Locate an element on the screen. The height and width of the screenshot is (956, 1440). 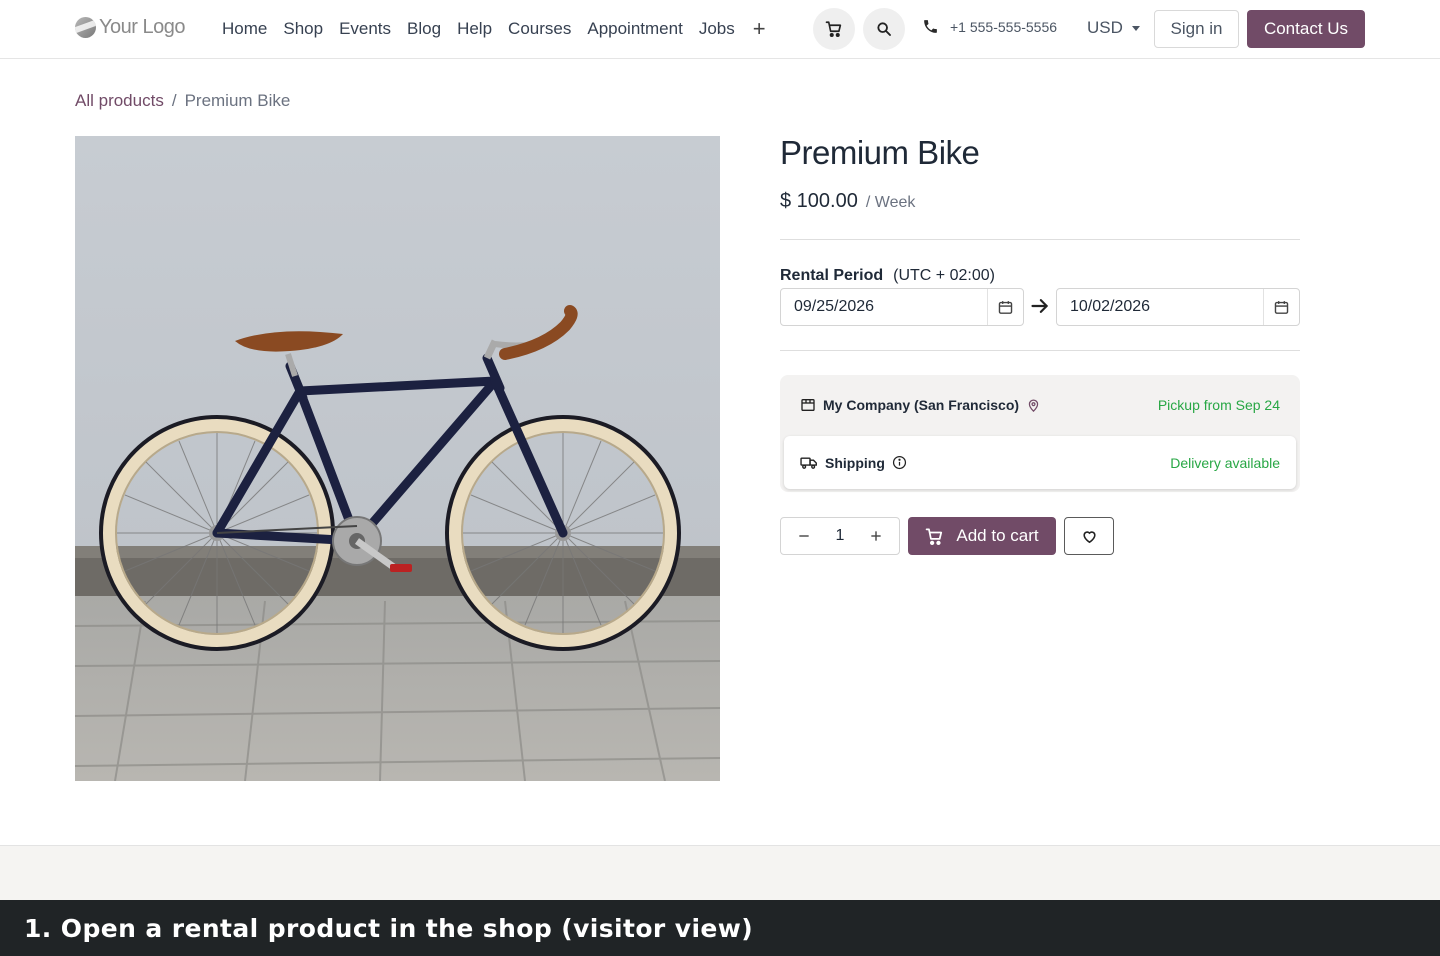
logo-mark-icon is located at coordinates (85, 27).